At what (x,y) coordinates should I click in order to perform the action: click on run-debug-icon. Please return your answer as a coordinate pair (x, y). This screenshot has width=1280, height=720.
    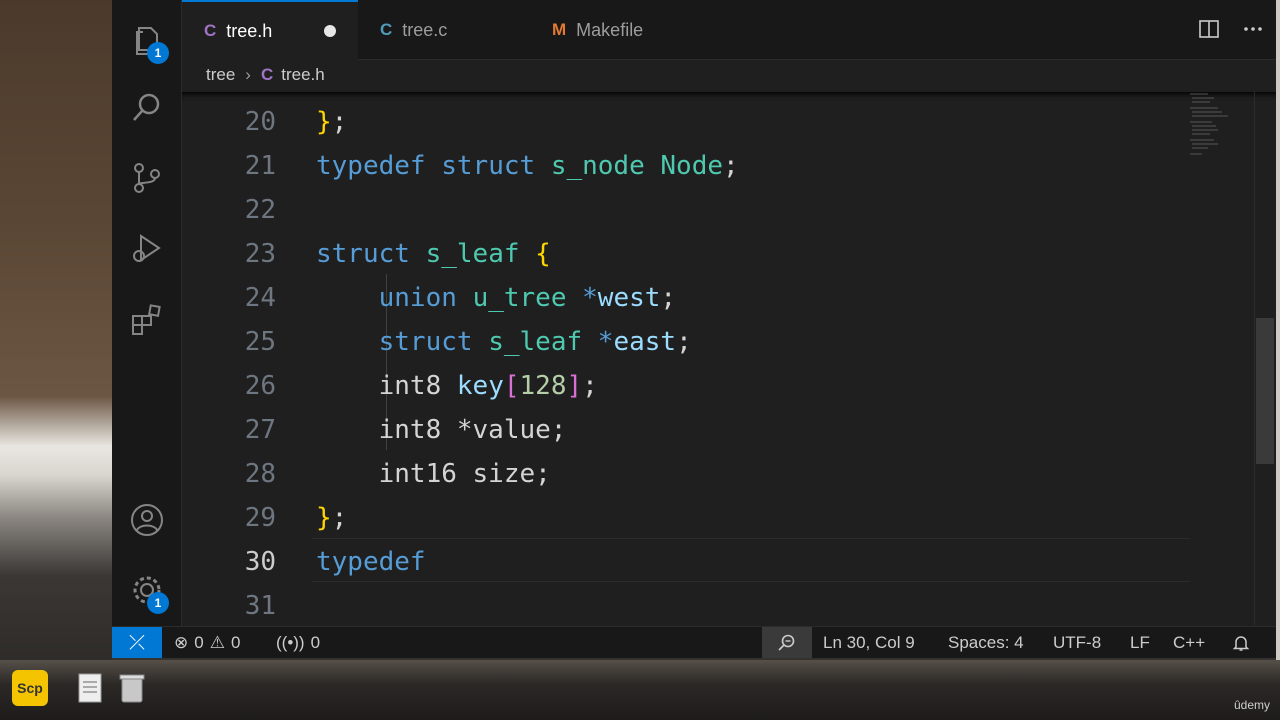
    Looking at the image, I should click on (147, 248).